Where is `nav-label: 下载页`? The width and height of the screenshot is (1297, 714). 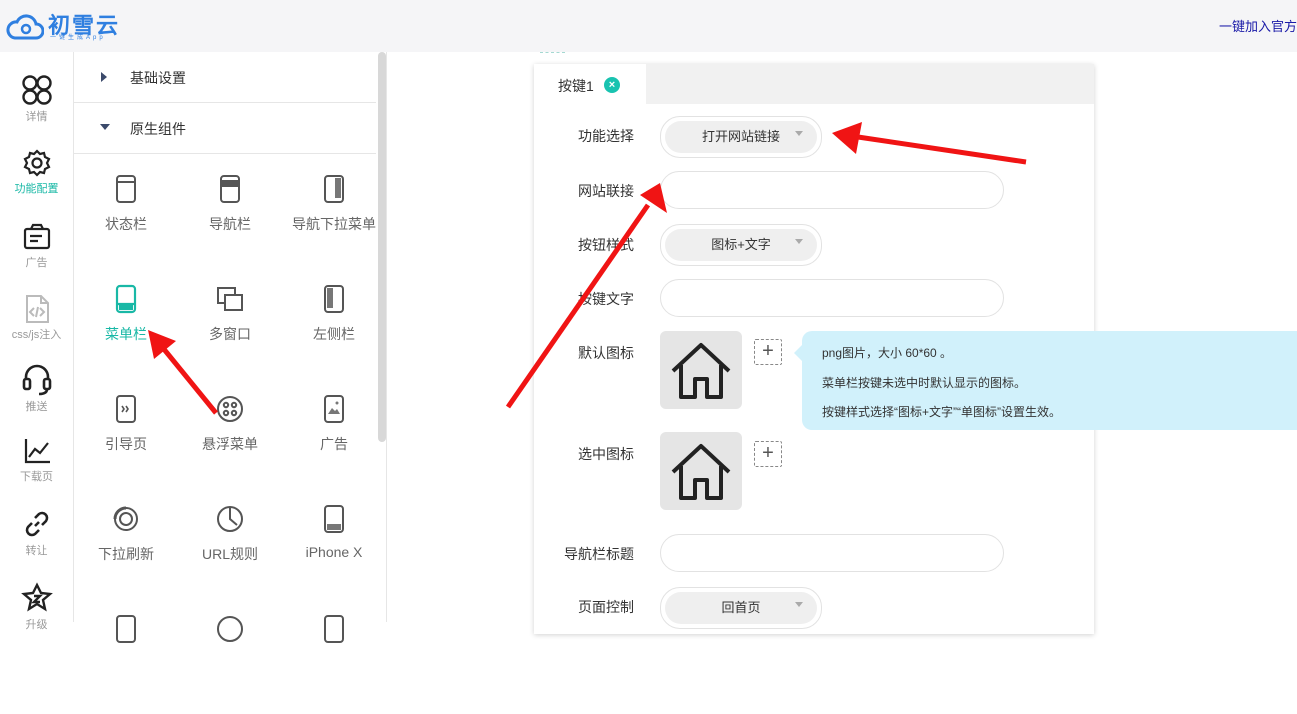 nav-label: 下载页 is located at coordinates (36, 477).